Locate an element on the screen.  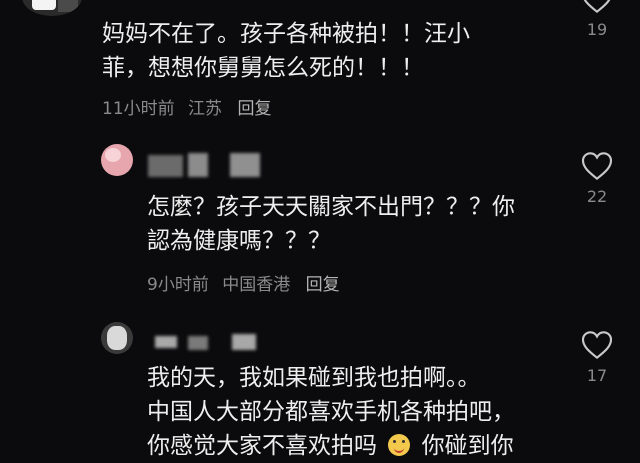
like-button: 17 is located at coordinates (597, 357).